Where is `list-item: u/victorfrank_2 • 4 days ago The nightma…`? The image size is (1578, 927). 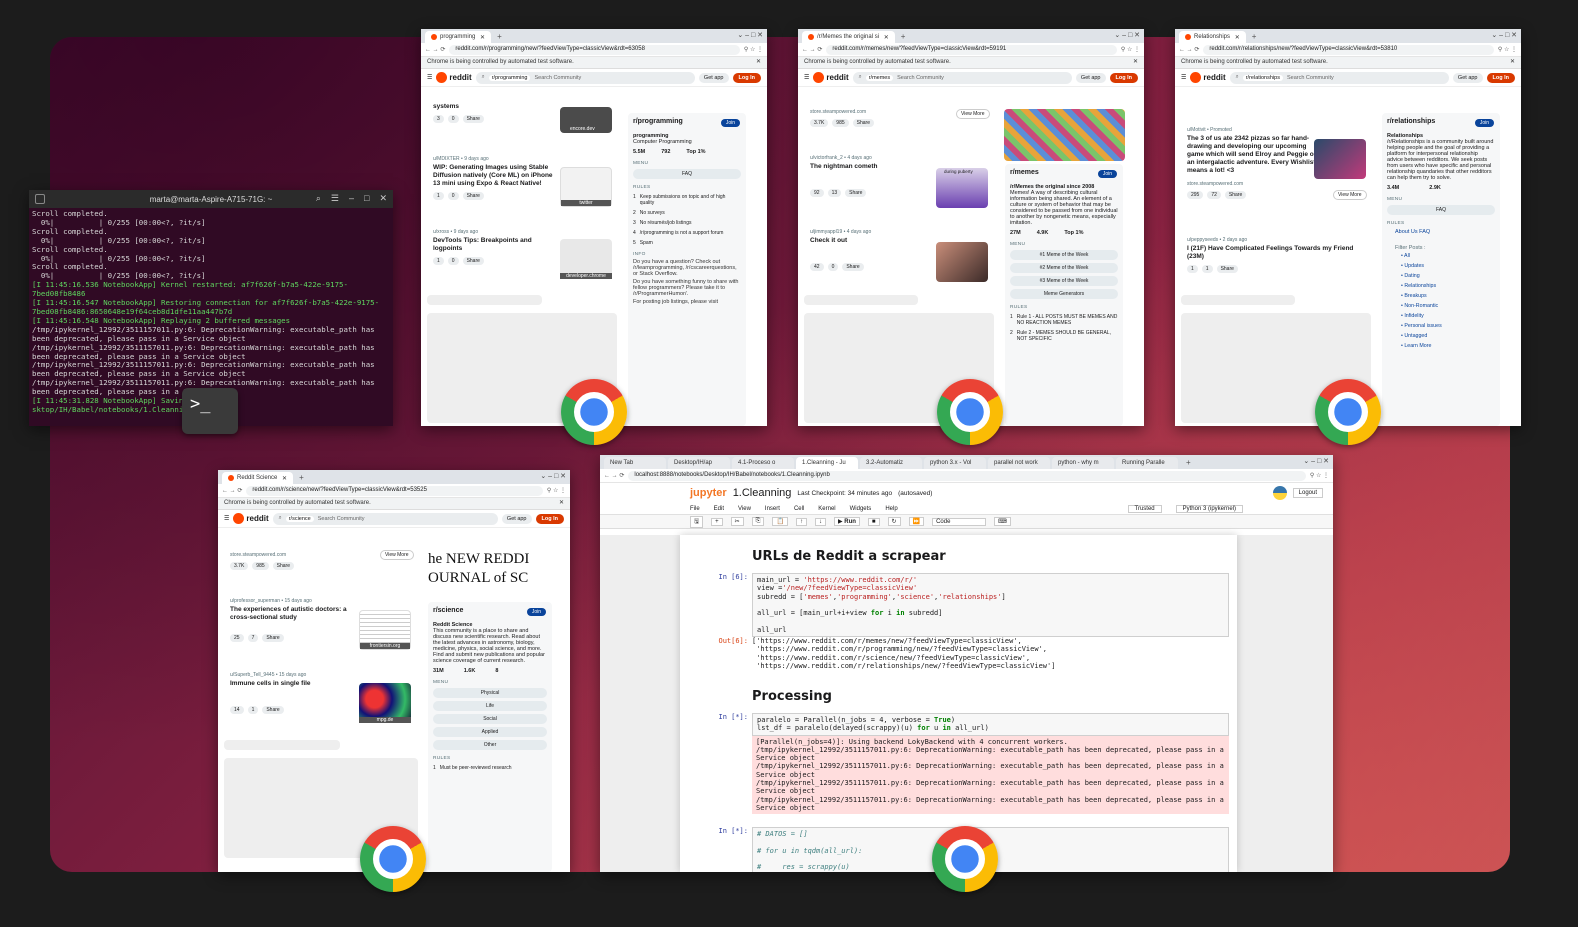 list-item: u/victorfrank_2 • 4 days ago The nightma… is located at coordinates (875, 176).